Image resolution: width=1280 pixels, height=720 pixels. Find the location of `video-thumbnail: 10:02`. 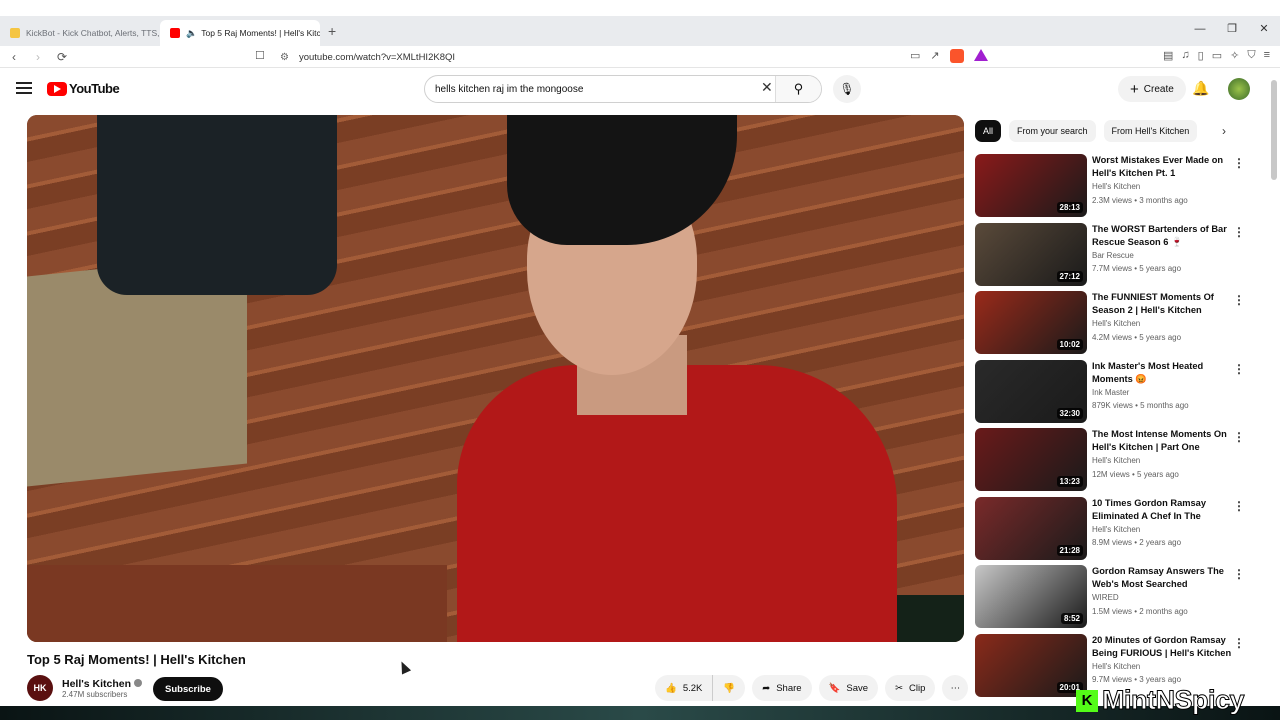

video-thumbnail: 10:02 is located at coordinates (1031, 322).